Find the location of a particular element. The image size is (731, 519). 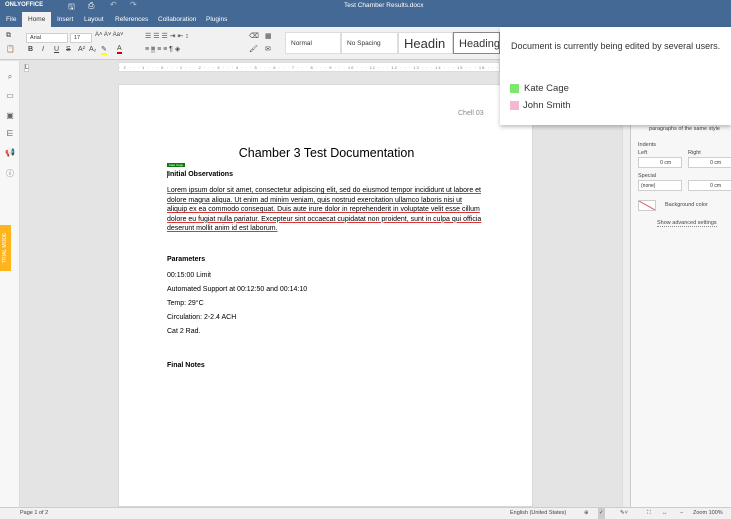

align-icons: ≡ ≡ ≡ ≡ ¶ ◈ is located at coordinates (162, 49).